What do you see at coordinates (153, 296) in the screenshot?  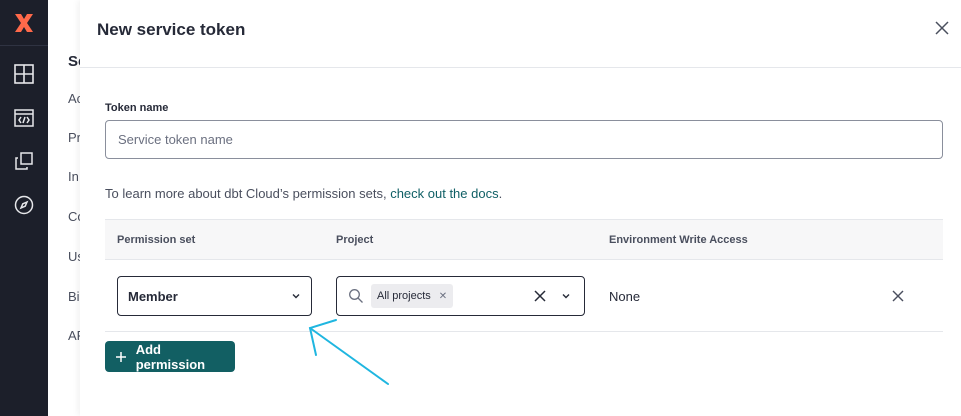 I see `permission-set-value: Member` at bounding box center [153, 296].